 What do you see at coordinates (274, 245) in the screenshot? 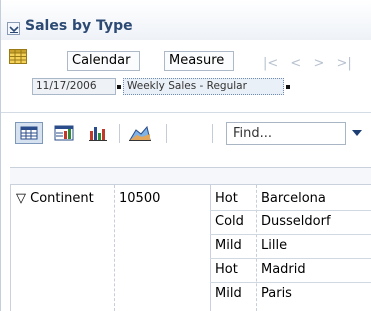
I see `row-city: Lille` at bounding box center [274, 245].